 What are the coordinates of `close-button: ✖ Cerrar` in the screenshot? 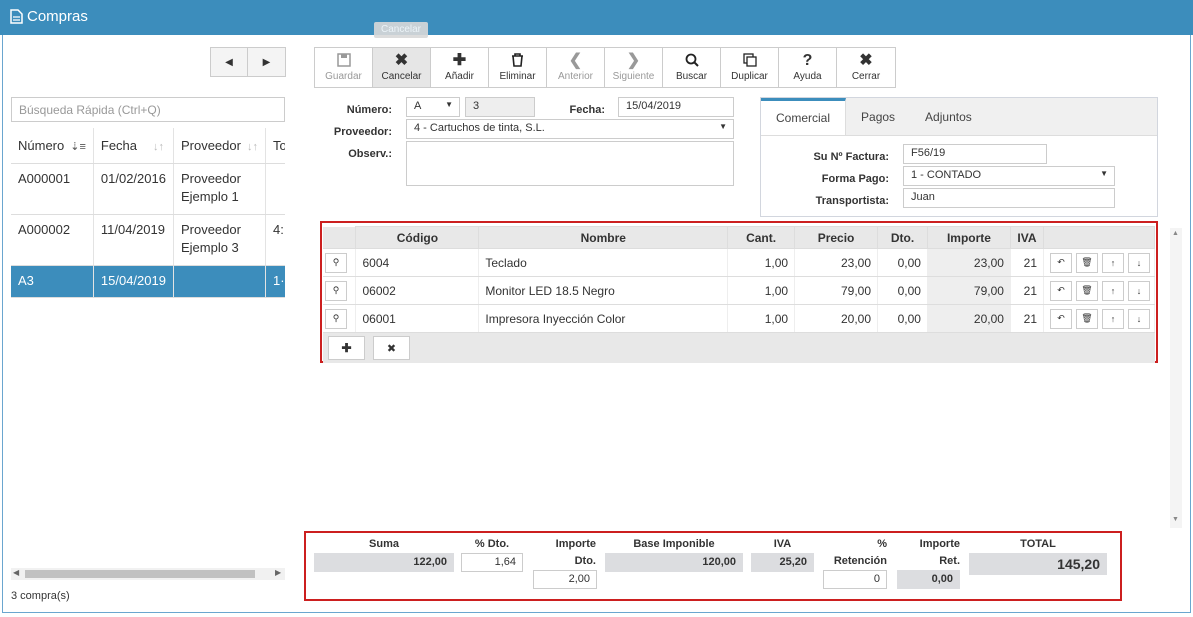 It's located at (866, 67).